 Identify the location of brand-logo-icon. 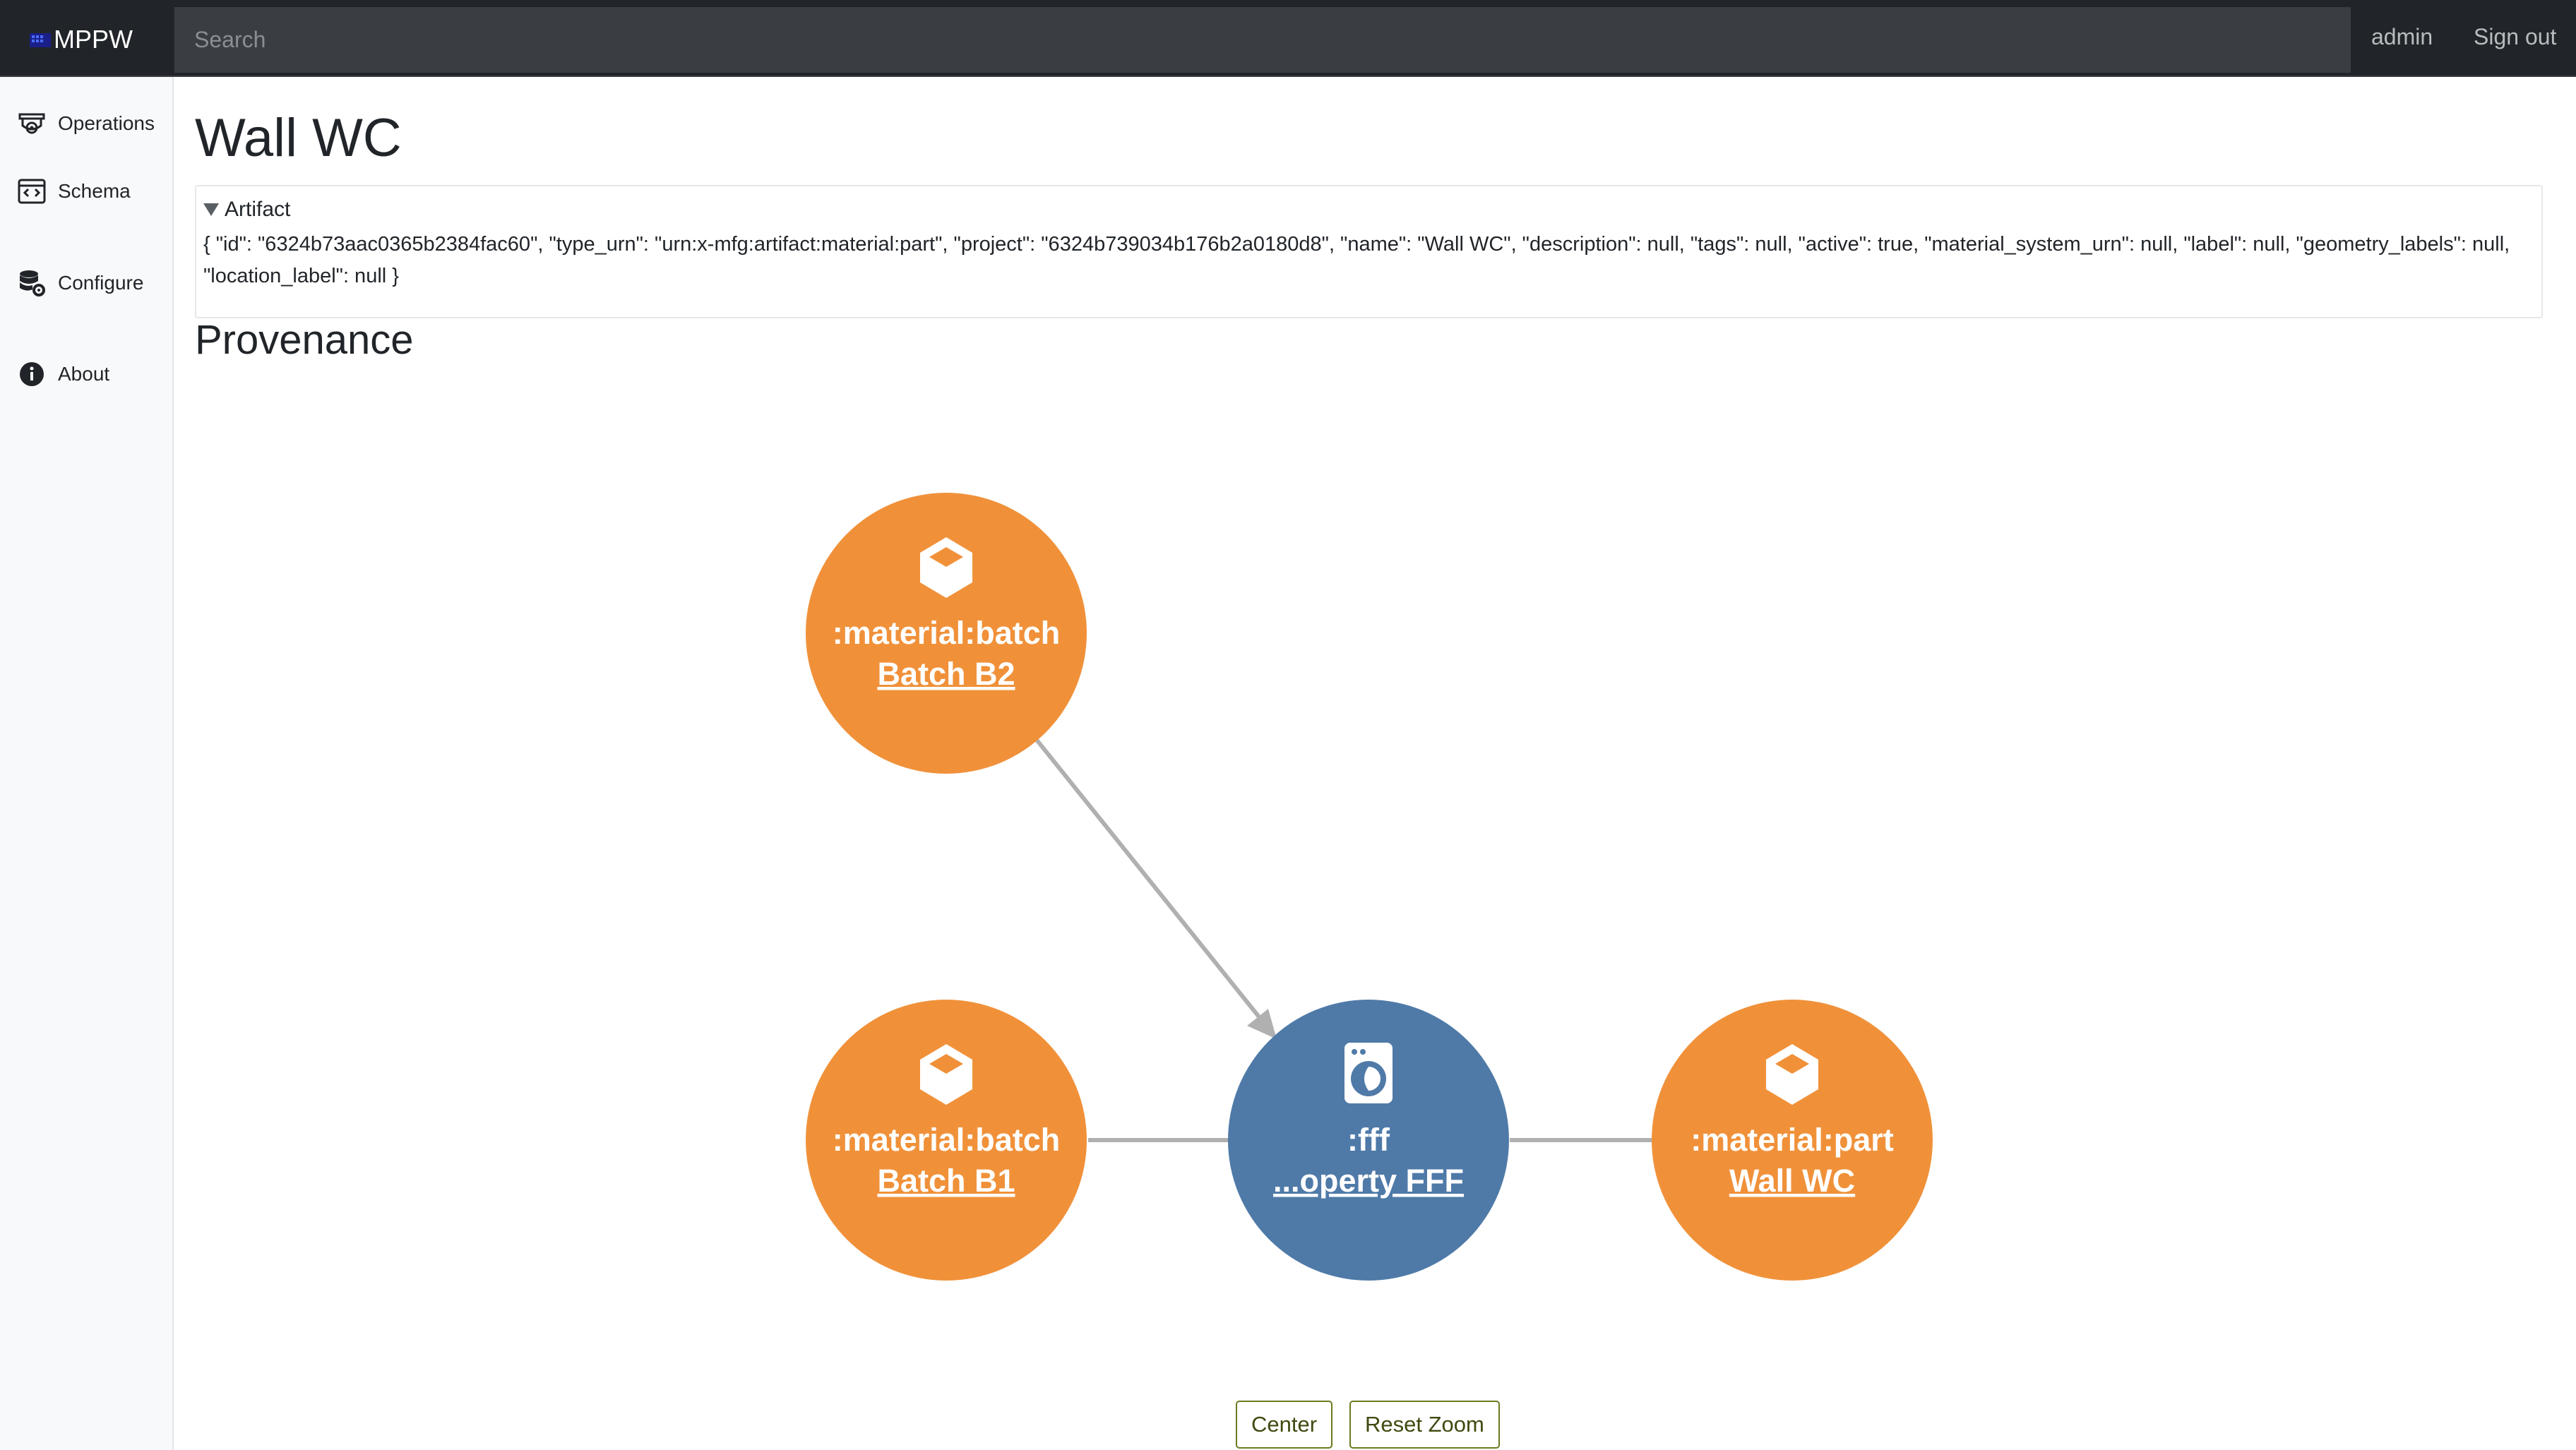
(40, 40).